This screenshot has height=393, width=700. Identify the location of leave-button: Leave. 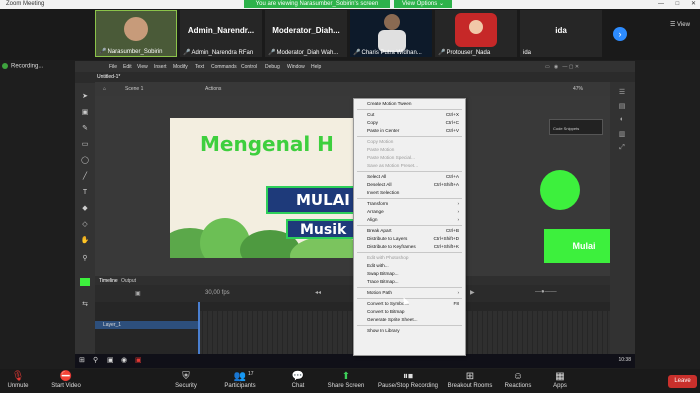
(682, 381).